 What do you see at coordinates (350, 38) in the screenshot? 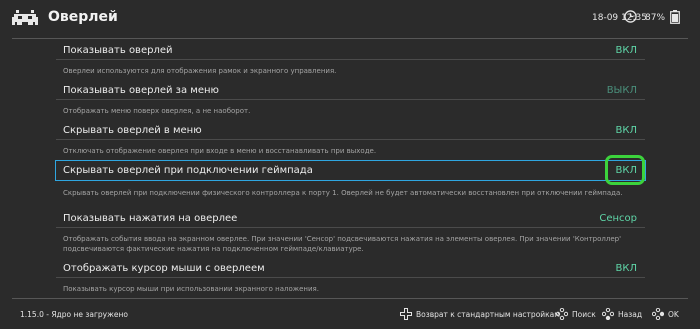
I see `header-divider` at bounding box center [350, 38].